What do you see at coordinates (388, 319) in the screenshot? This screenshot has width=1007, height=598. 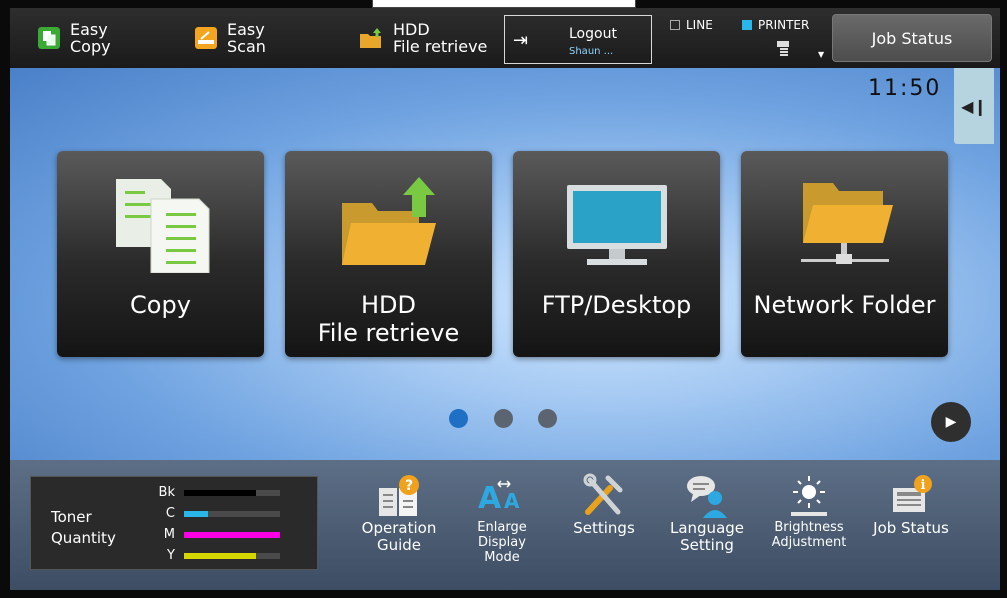 I see `tile-hdd-file-retrieve-label: HDD File retrieve` at bounding box center [388, 319].